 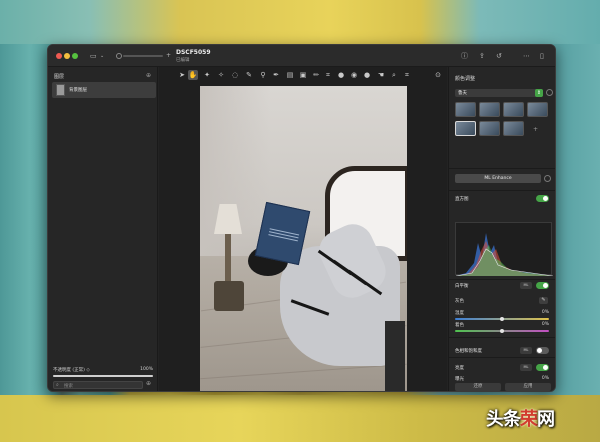 What do you see at coordinates (542, 350) in the screenshot?
I see `hue-saturation-toggle` at bounding box center [542, 350].